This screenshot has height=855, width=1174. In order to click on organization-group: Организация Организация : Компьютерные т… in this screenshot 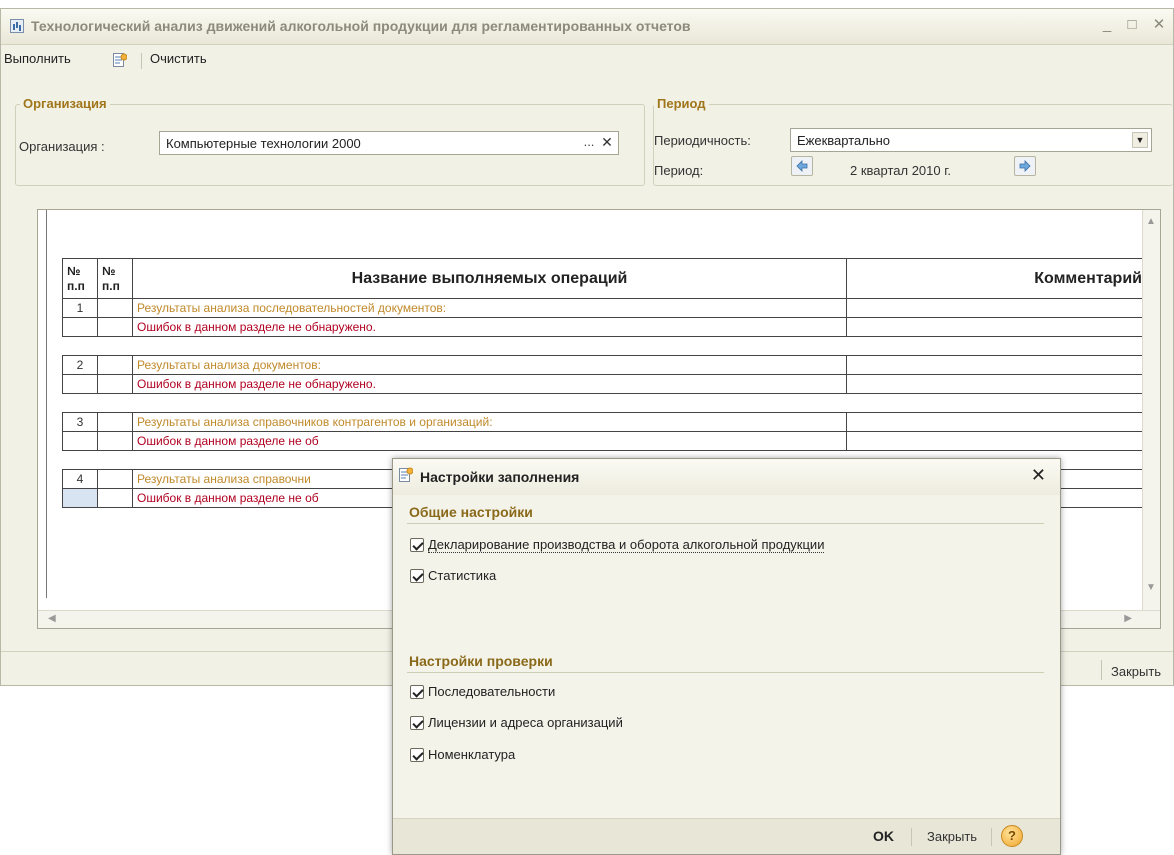, I will do `click(330, 141)`.